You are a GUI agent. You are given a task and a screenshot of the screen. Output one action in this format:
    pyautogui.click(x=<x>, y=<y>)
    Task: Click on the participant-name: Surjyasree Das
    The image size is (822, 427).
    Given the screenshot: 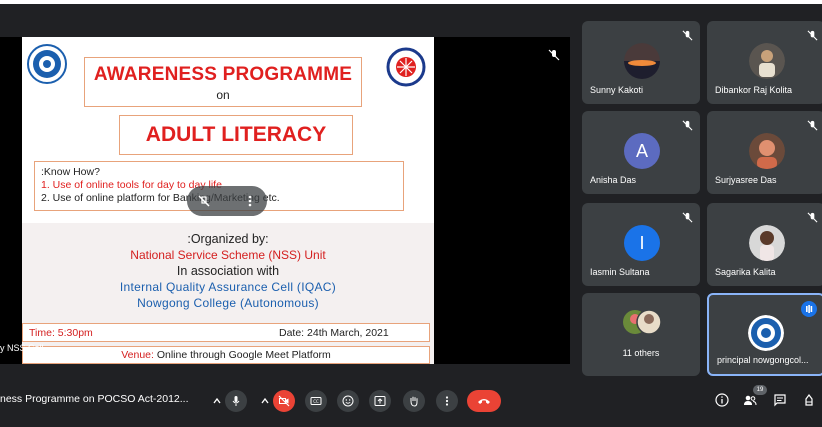 What is the action you would take?
    pyautogui.click(x=746, y=180)
    